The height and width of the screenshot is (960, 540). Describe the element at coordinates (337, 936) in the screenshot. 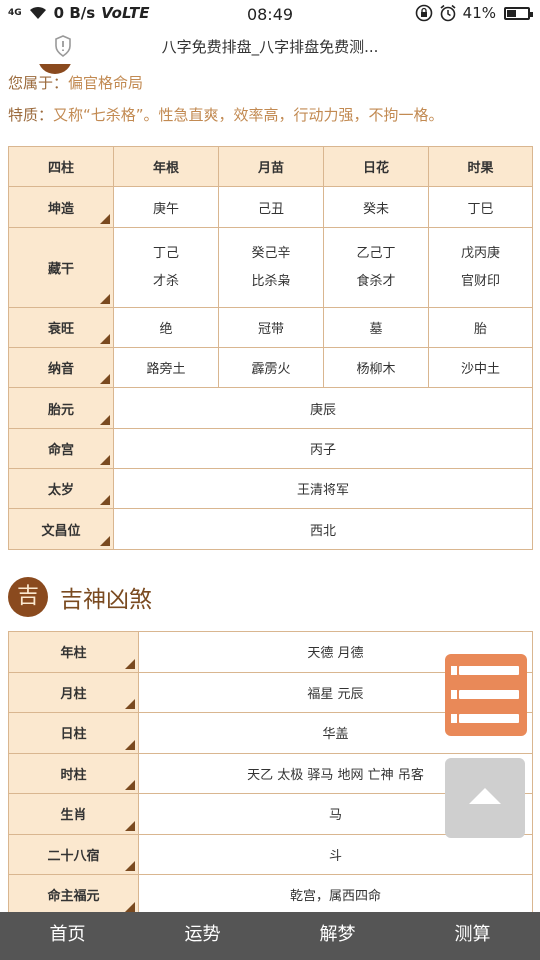

I see `nav-dream: 解梦` at that location.